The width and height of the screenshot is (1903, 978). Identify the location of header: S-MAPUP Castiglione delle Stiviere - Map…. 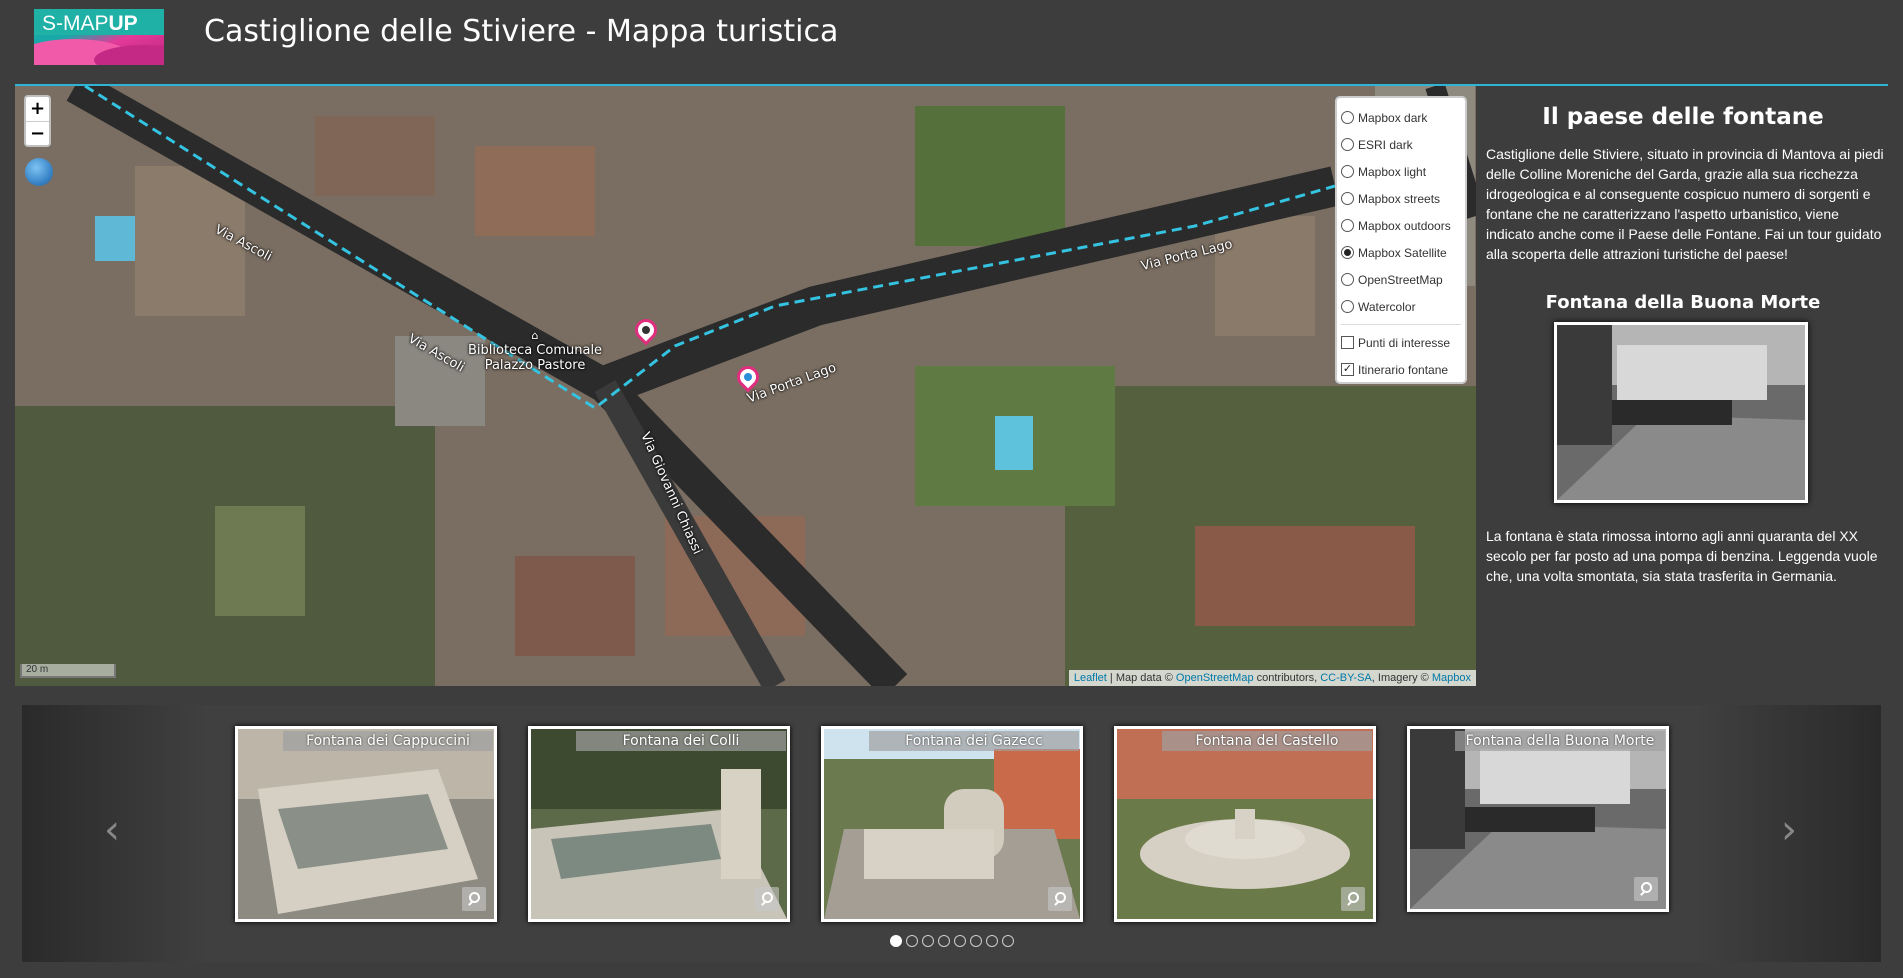
(951, 42).